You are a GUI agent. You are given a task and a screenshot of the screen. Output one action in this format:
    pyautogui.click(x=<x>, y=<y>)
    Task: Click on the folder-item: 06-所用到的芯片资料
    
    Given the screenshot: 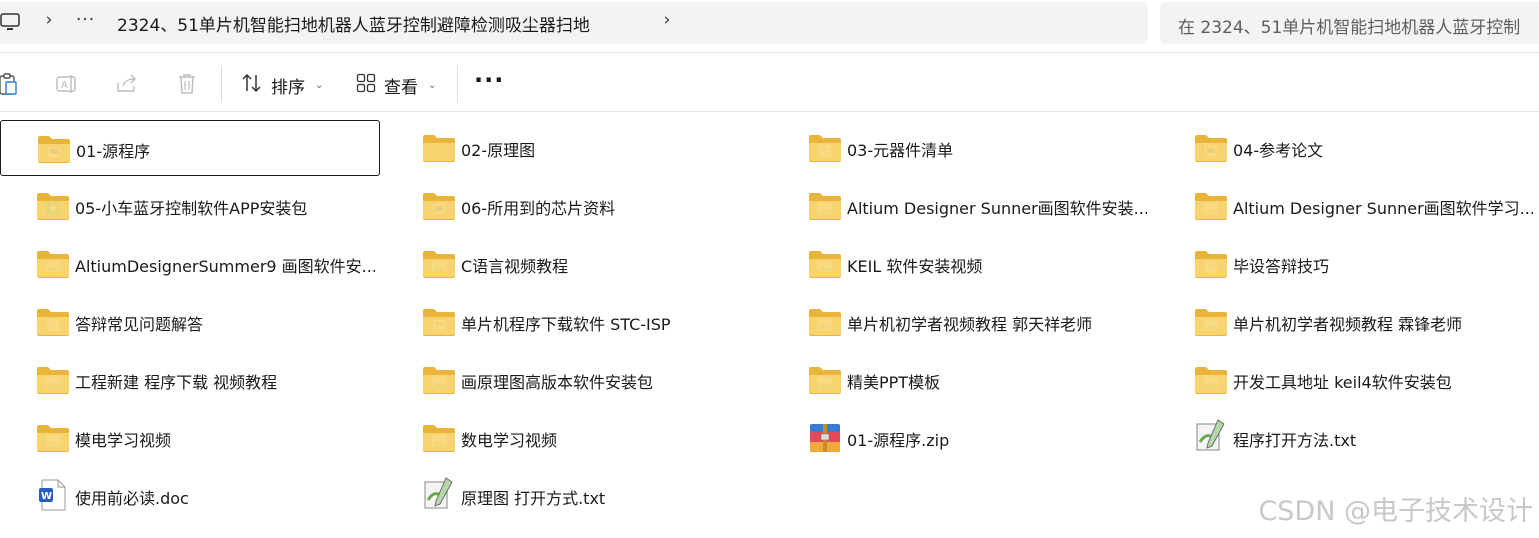 What is the action you would take?
    pyautogui.click(x=576, y=206)
    